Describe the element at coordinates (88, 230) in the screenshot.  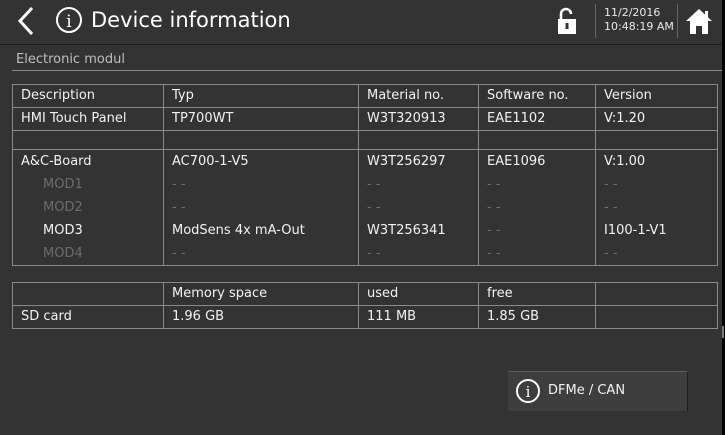
I see `cell-description: MOD3` at that location.